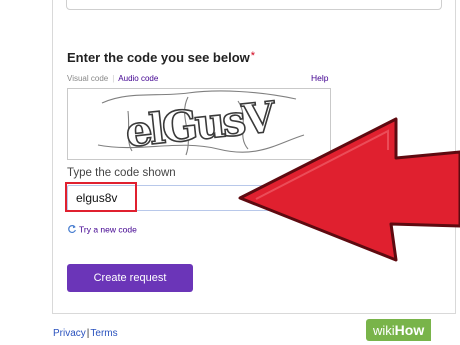  Describe the element at coordinates (409, 330) in the screenshot. I see `watermark-how-text: How` at that location.